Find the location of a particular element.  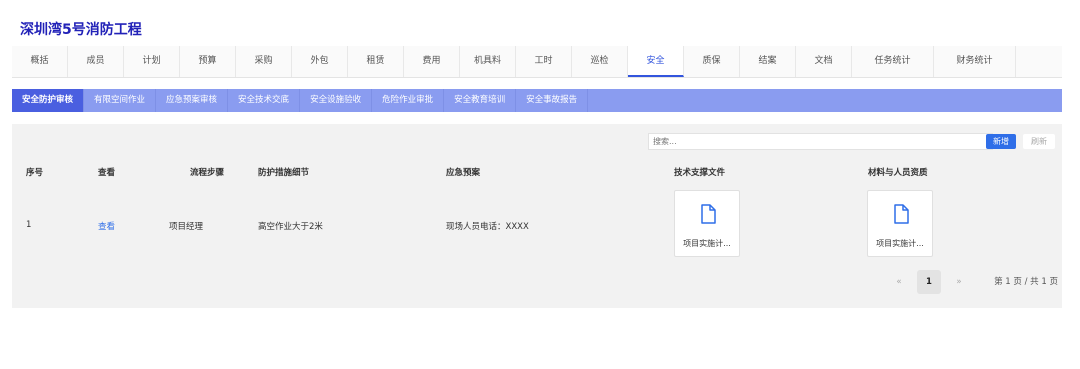

subtab-facility-acceptance: 安全设施验收 is located at coordinates (336, 100).